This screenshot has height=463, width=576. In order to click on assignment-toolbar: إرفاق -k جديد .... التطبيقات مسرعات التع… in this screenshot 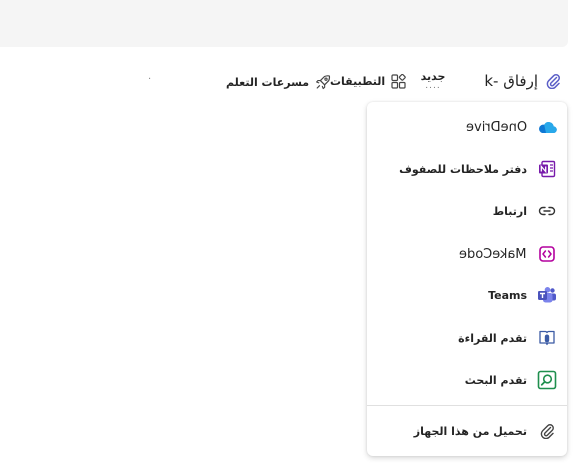, I will do `click(288, 82)`.